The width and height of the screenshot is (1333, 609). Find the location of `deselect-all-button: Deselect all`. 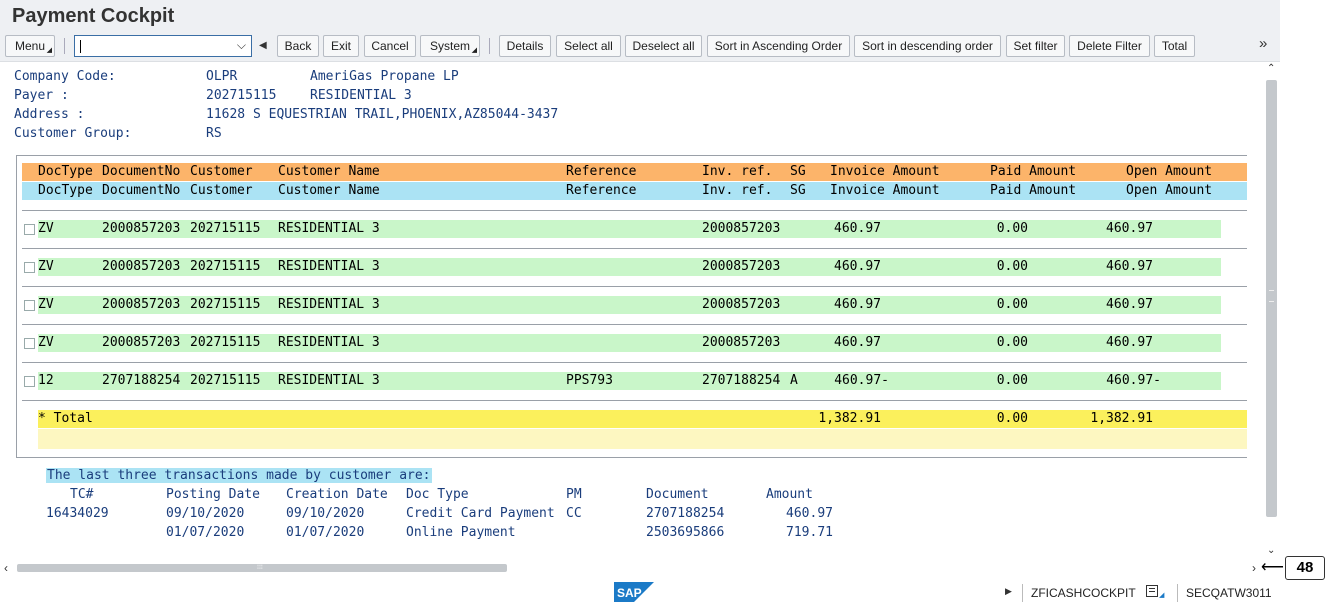

deselect-all-button: Deselect all is located at coordinates (663, 46).